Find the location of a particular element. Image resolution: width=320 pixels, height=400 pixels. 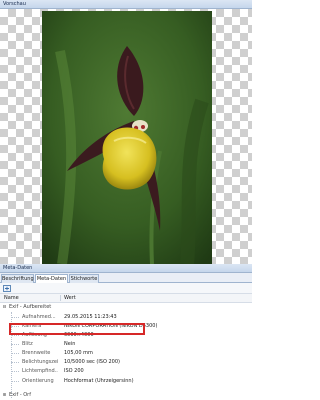

property-grid-header: Name Wert is located at coordinates (126, 298).